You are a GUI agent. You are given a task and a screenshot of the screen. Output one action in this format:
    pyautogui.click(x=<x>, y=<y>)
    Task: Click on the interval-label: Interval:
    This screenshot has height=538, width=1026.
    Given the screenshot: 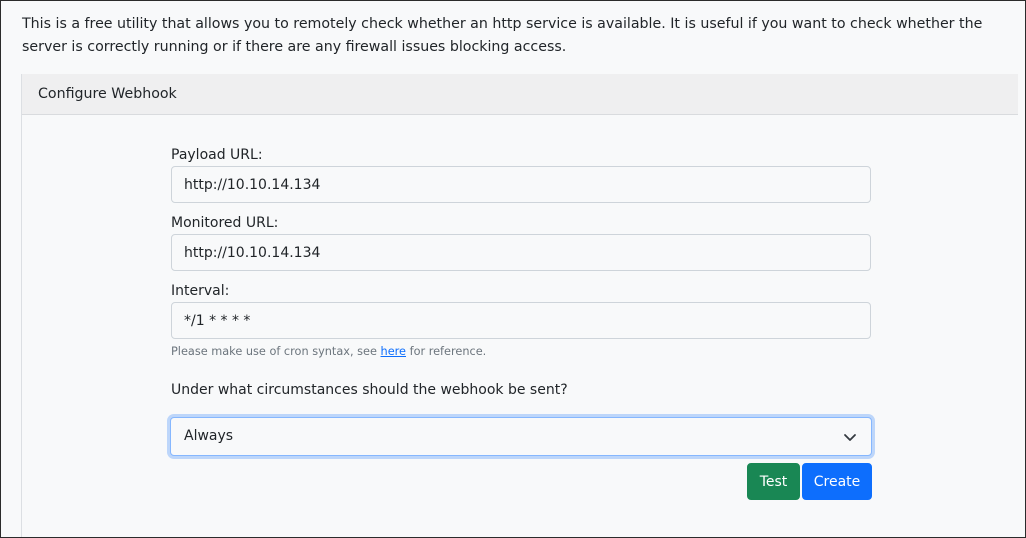 What is the action you would take?
    pyautogui.click(x=200, y=291)
    